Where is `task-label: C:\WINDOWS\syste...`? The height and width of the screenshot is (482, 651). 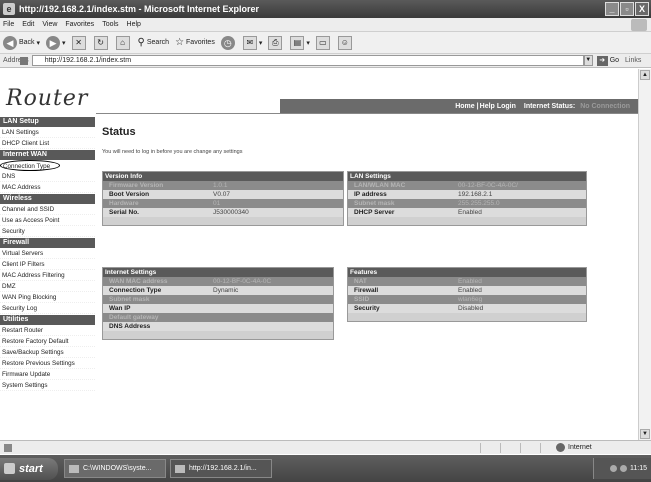 task-label: C:\WINDOWS\syste... is located at coordinates (117, 468).